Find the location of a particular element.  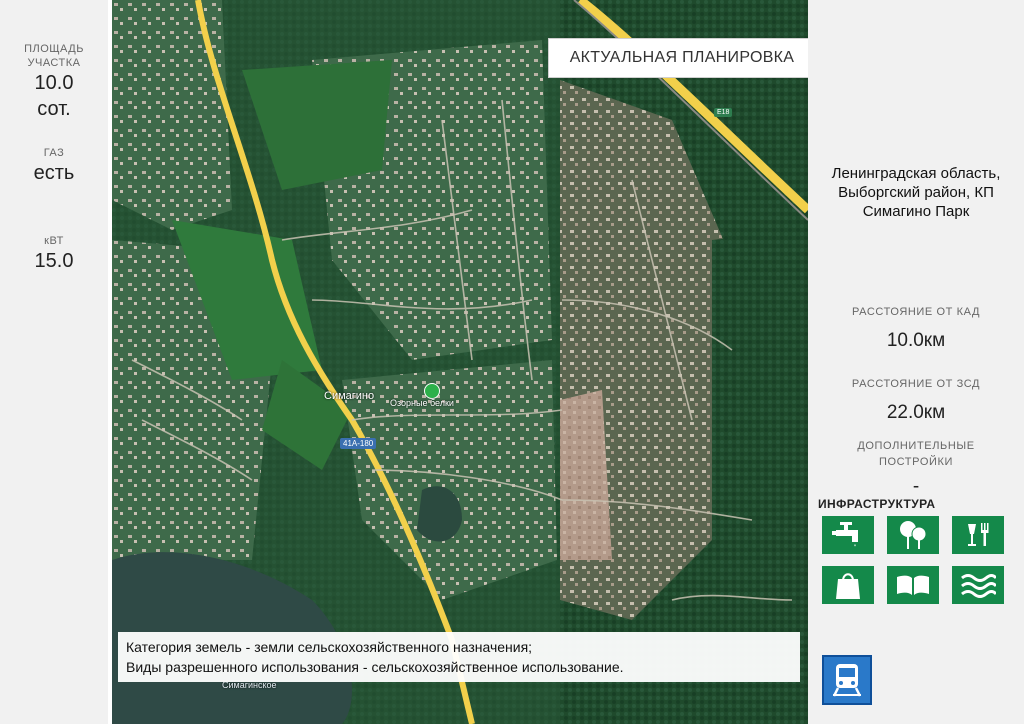

forest-icon is located at coordinates (913, 535).